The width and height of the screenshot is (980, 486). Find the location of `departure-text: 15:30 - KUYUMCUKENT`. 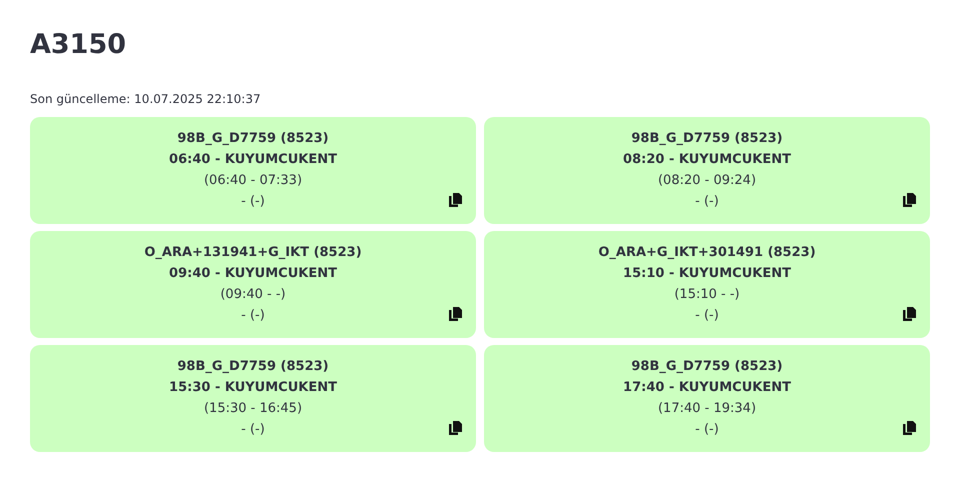

departure-text: 15:30 - KUYUMCUKENT is located at coordinates (253, 388).